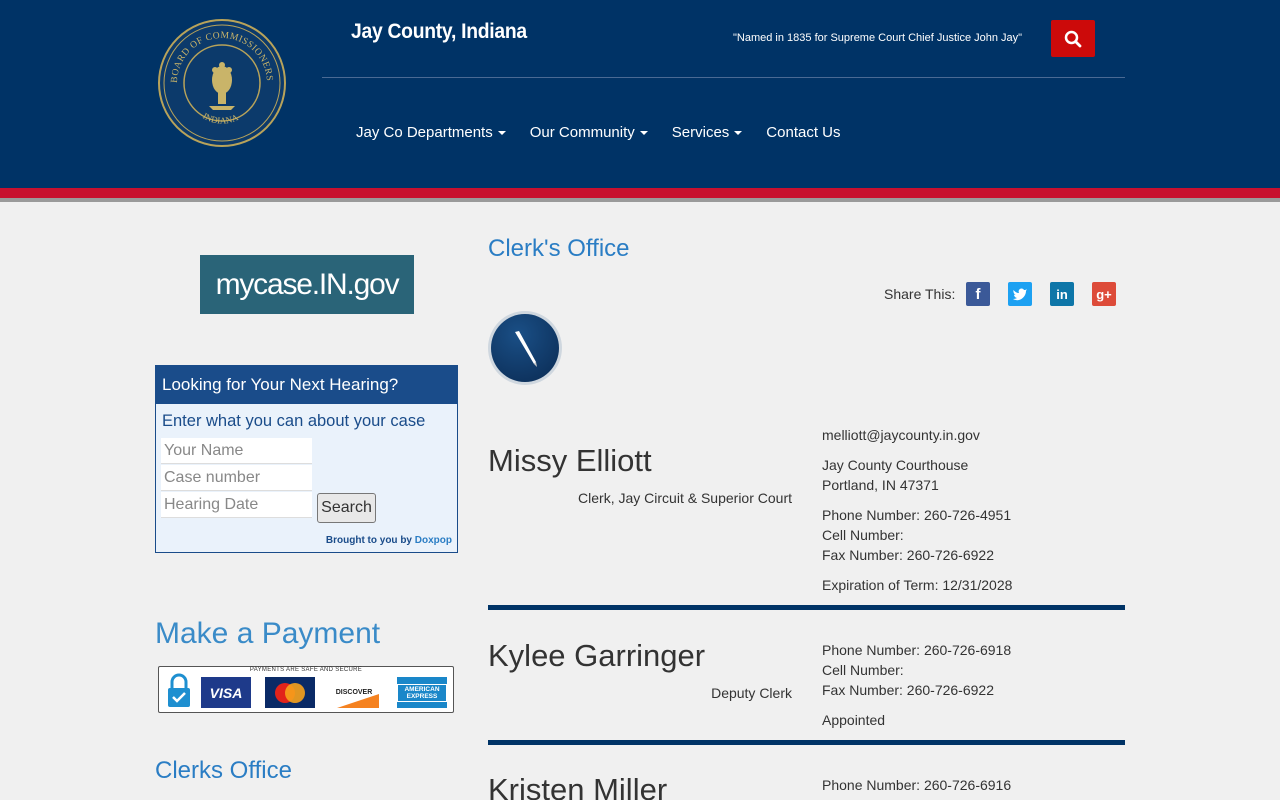 The height and width of the screenshot is (800, 1280). Describe the element at coordinates (640, 200) in the screenshot. I see `header-gray-stripe` at that location.